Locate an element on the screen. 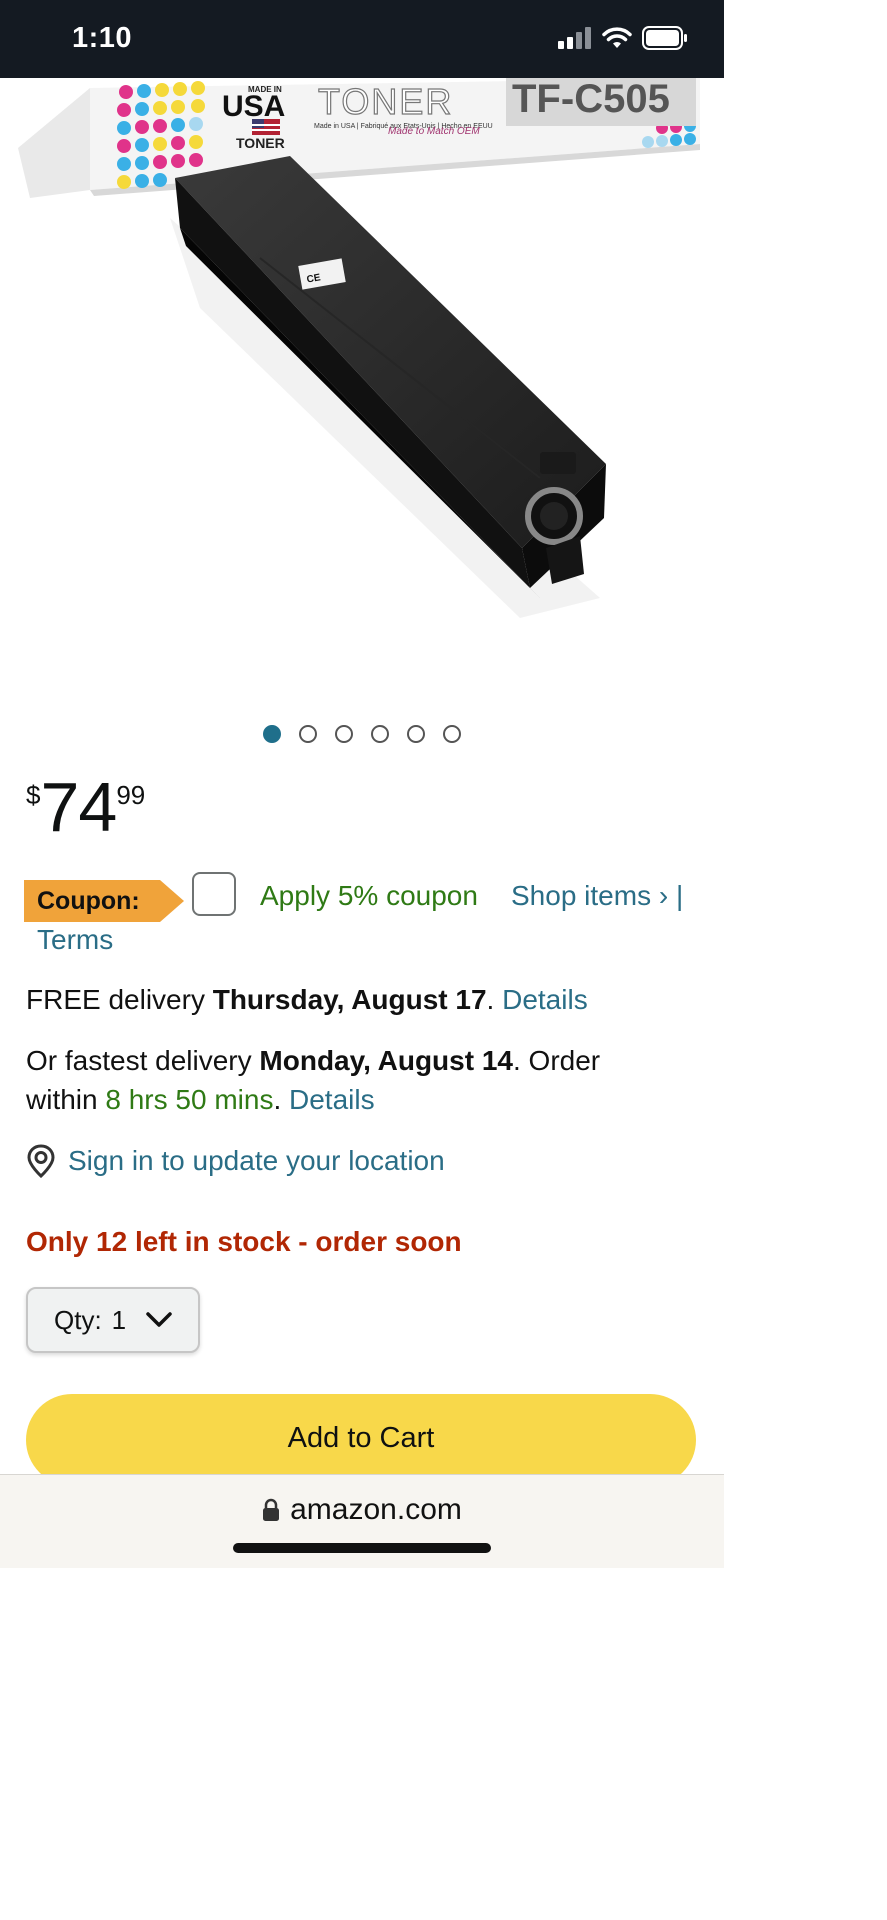 The image size is (887, 1920). fastest-delivery-order: . Order is located at coordinates (556, 1060).